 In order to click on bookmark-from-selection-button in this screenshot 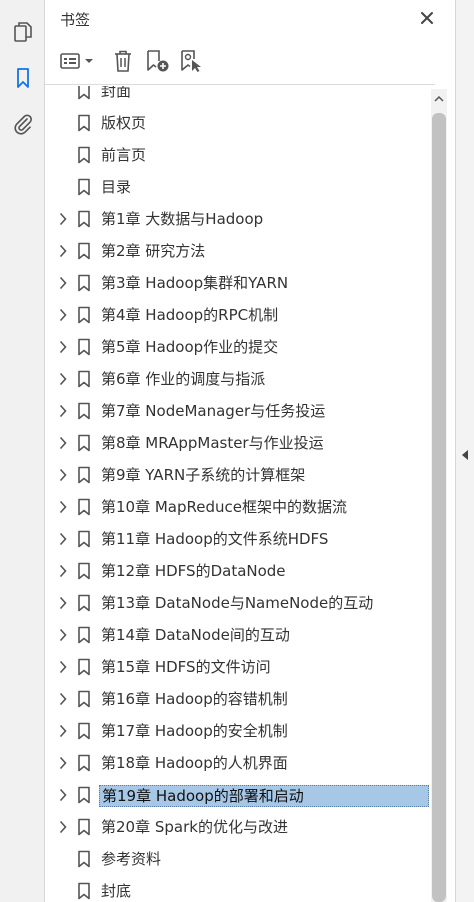, I will do `click(192, 61)`.